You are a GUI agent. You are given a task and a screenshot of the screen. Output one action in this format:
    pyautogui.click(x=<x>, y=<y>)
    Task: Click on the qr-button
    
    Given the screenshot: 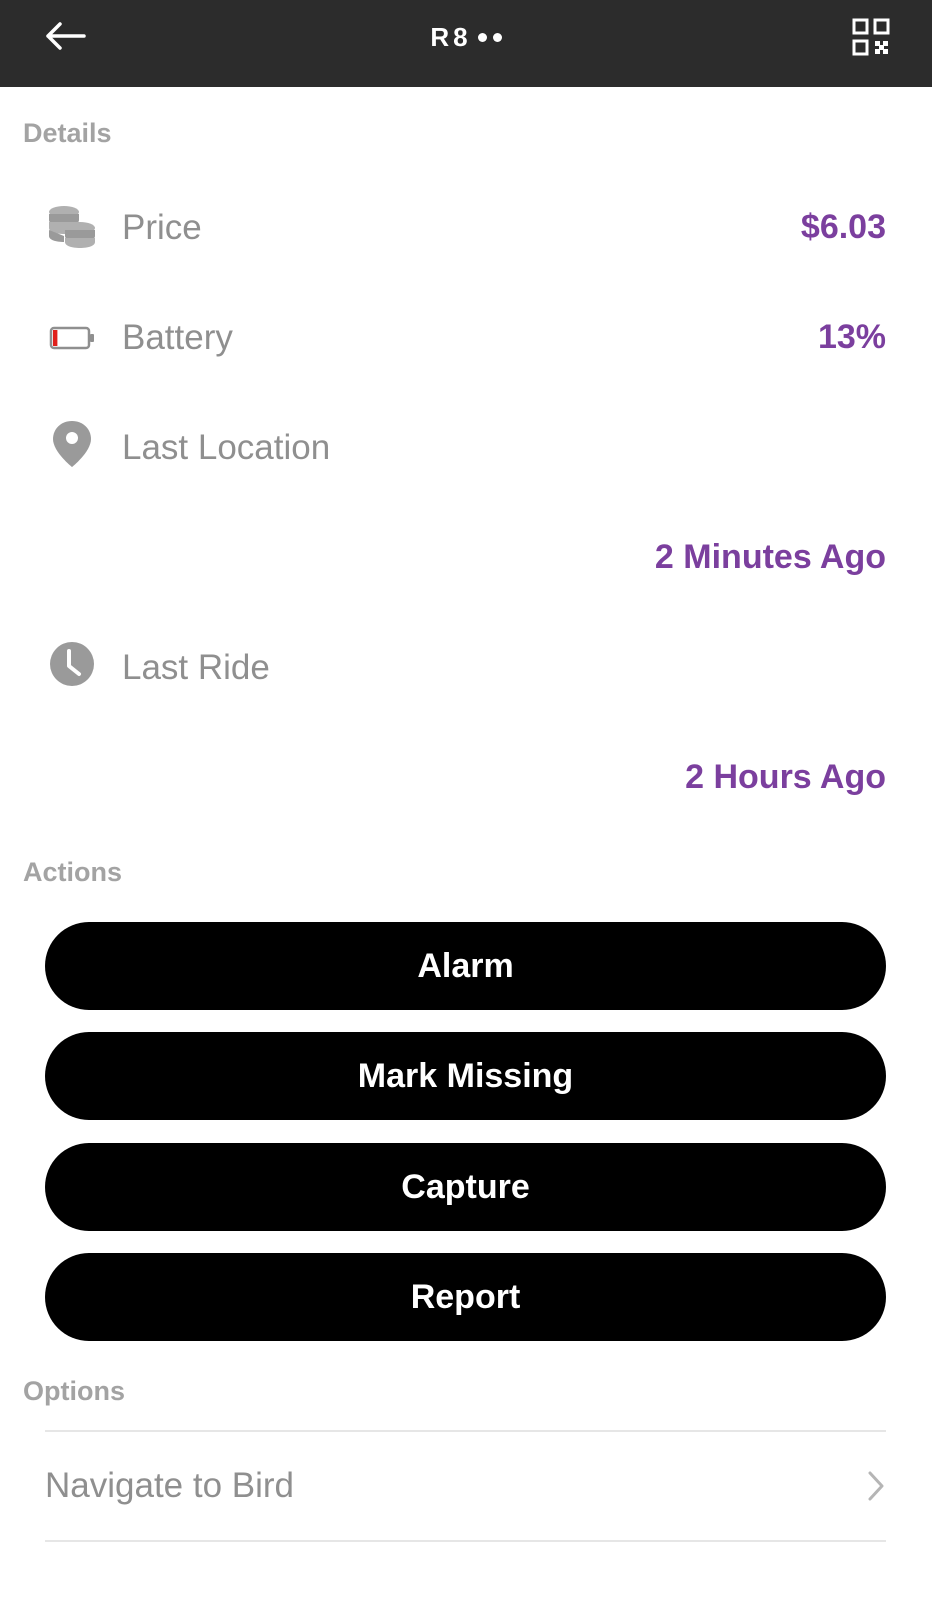 What is the action you would take?
    pyautogui.click(x=871, y=37)
    